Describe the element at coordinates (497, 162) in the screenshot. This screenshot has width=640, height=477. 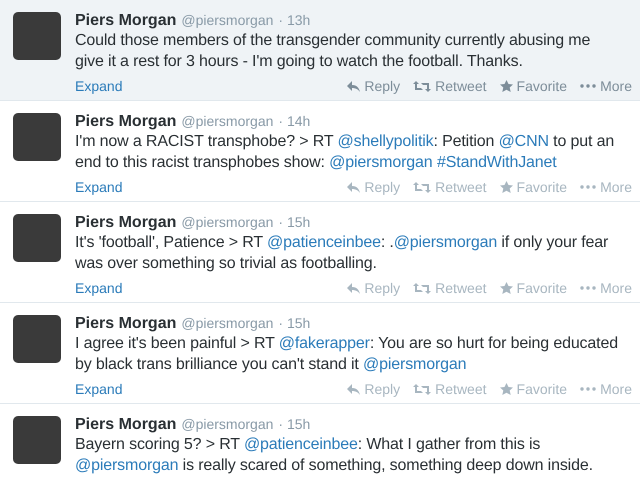
I see `mention-link: #StandWithJanet` at that location.